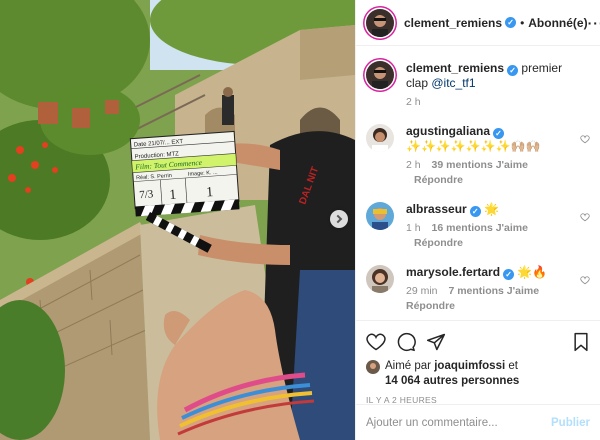 This screenshot has height=440, width=600. I want to click on caption-avatar, so click(380, 75).